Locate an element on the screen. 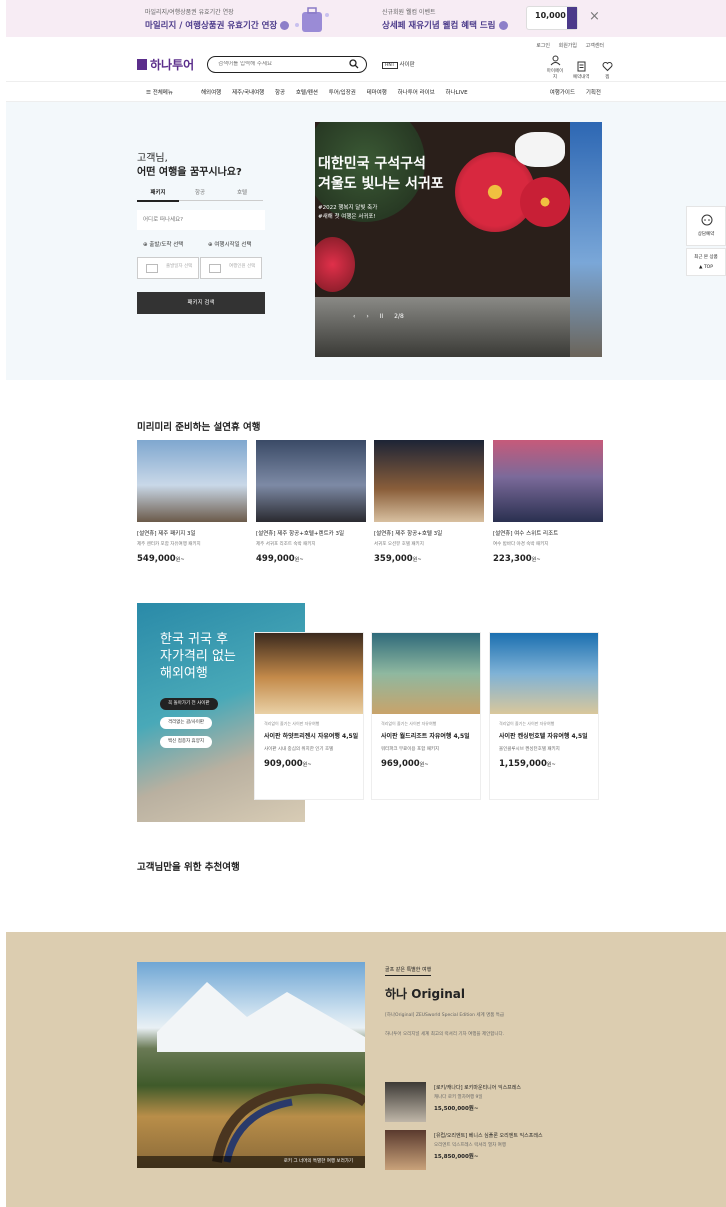 This screenshot has height=1207, width=726. mypage-label: 마이페이지 is located at coordinates (555, 74).